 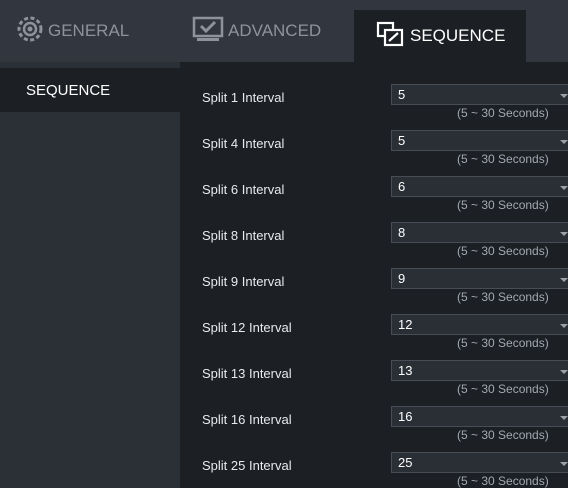 I want to click on setting-row: Split 9 Interval 9 (5 ~ 30 Seconds), so click(x=374, y=275).